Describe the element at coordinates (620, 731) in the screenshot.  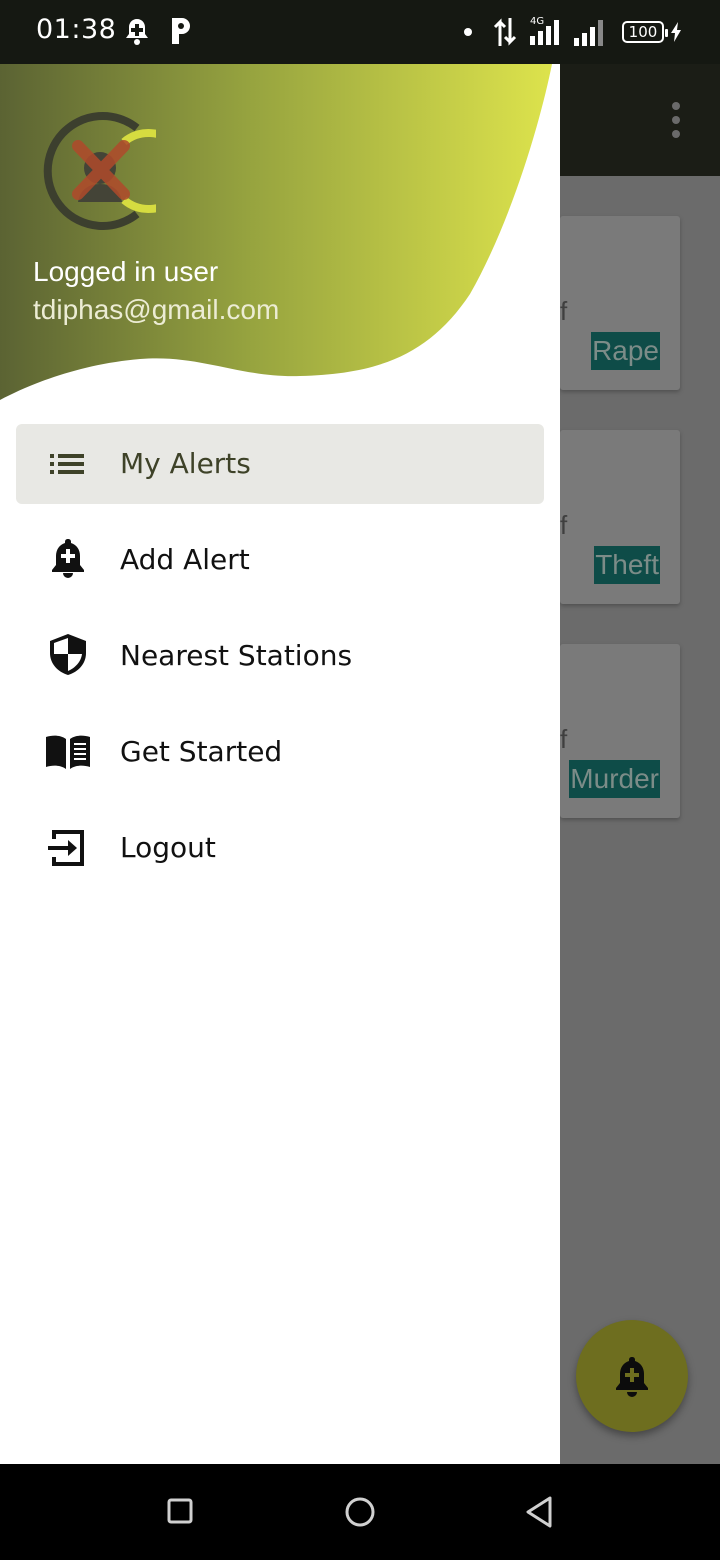
I see `alert-card: f Murder` at that location.